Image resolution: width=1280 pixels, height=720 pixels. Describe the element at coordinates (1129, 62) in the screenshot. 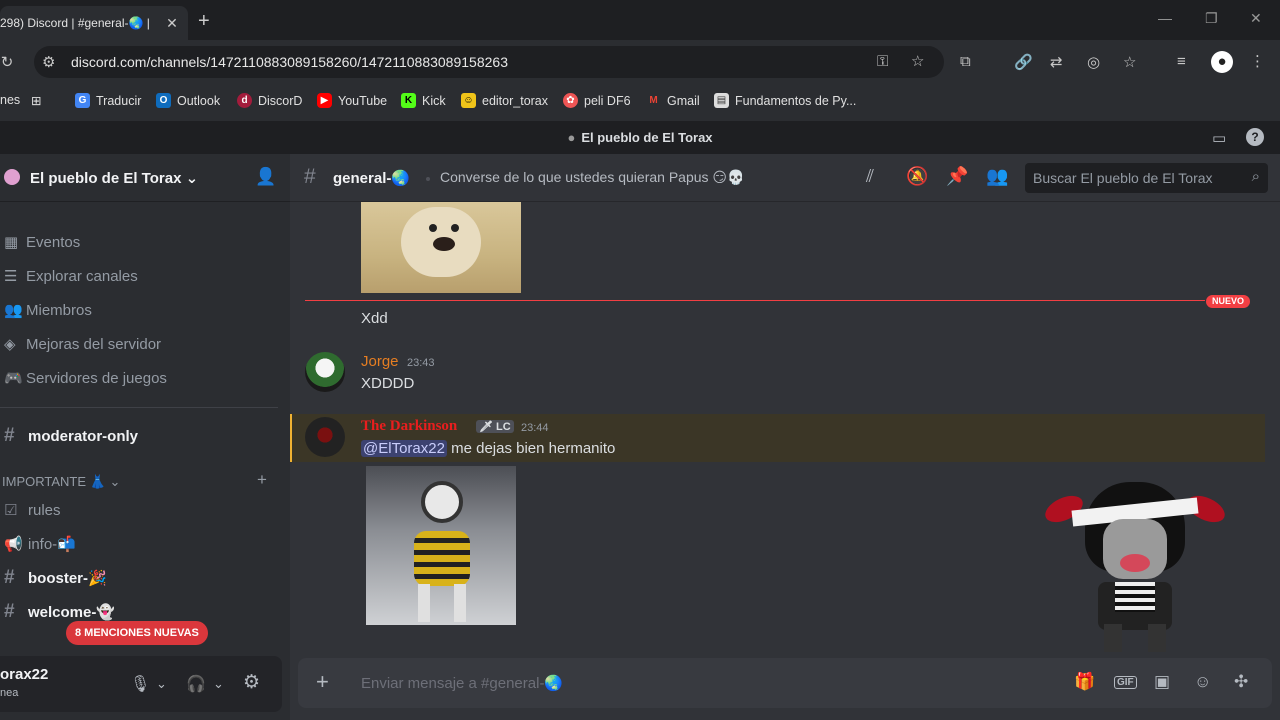

I see `favorites-icon: ☆` at that location.